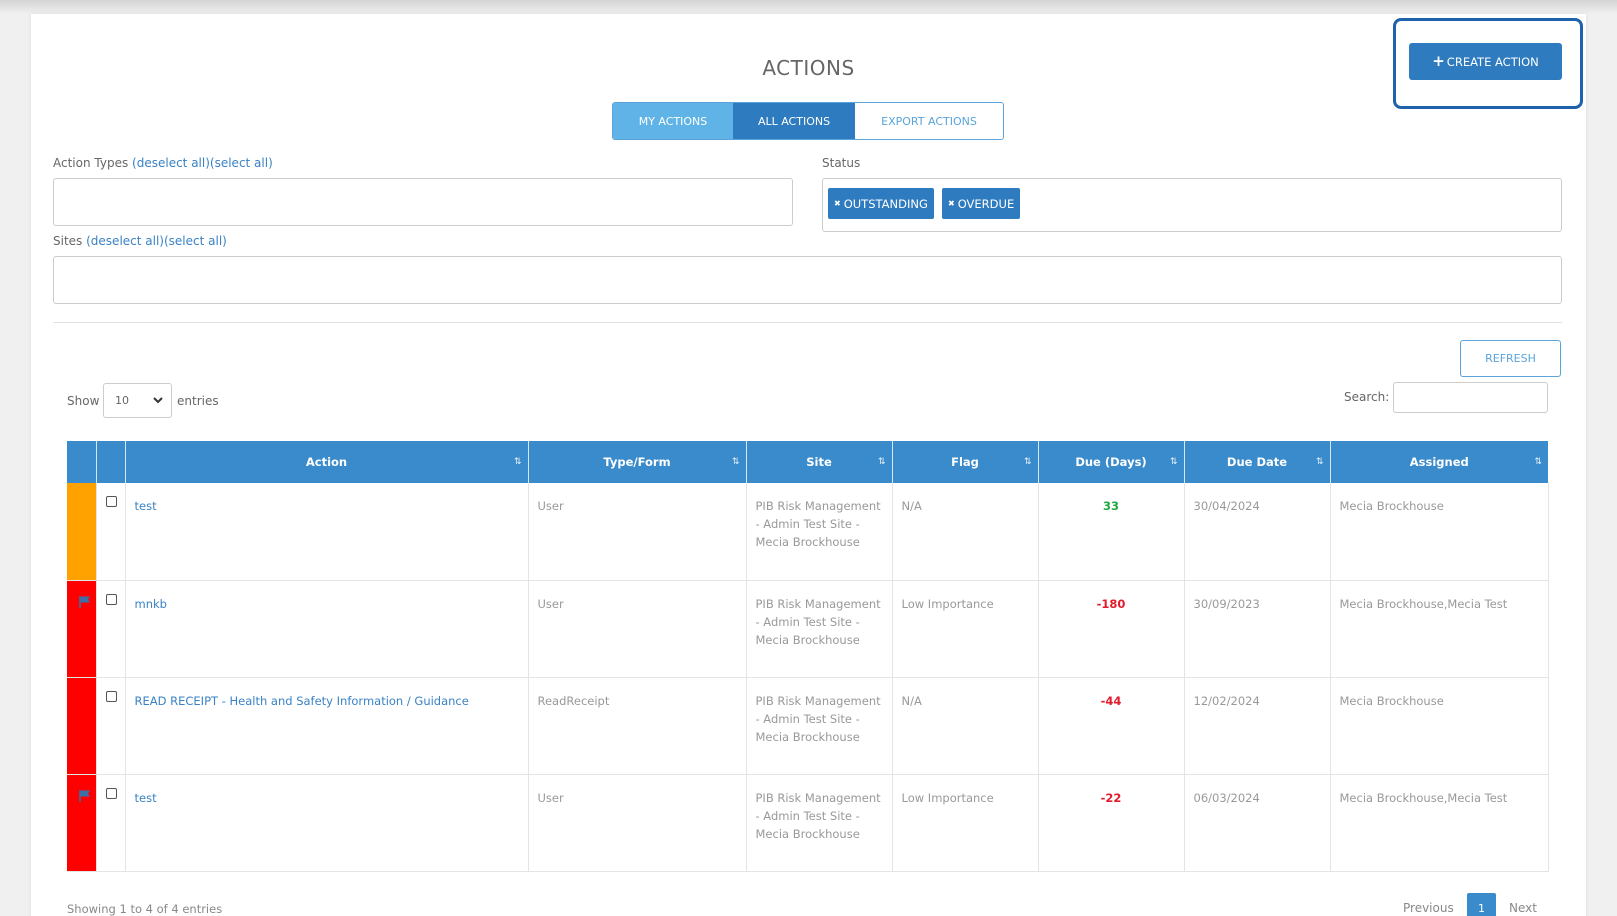 The height and width of the screenshot is (916, 1617). Describe the element at coordinates (198, 401) in the screenshot. I see `entries-label: entries` at that location.